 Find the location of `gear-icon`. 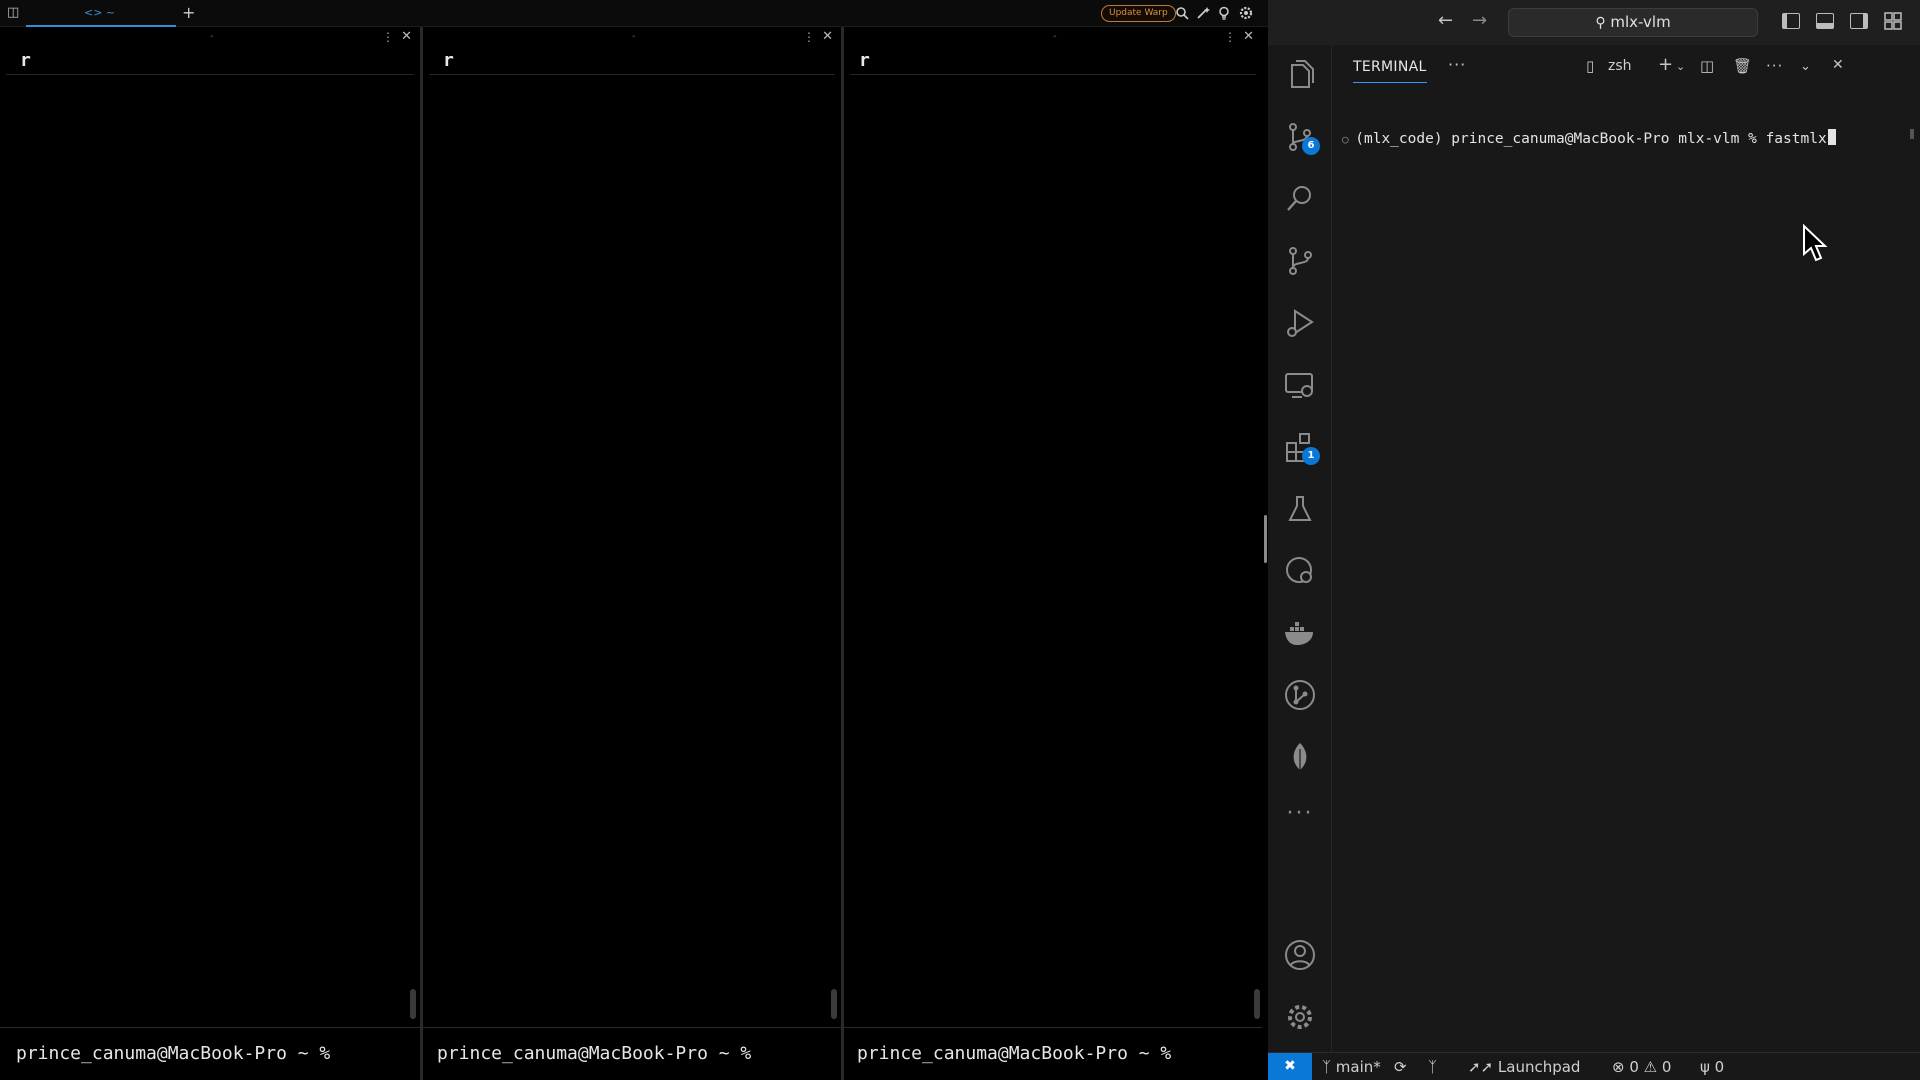

gear-icon is located at coordinates (1246, 13).